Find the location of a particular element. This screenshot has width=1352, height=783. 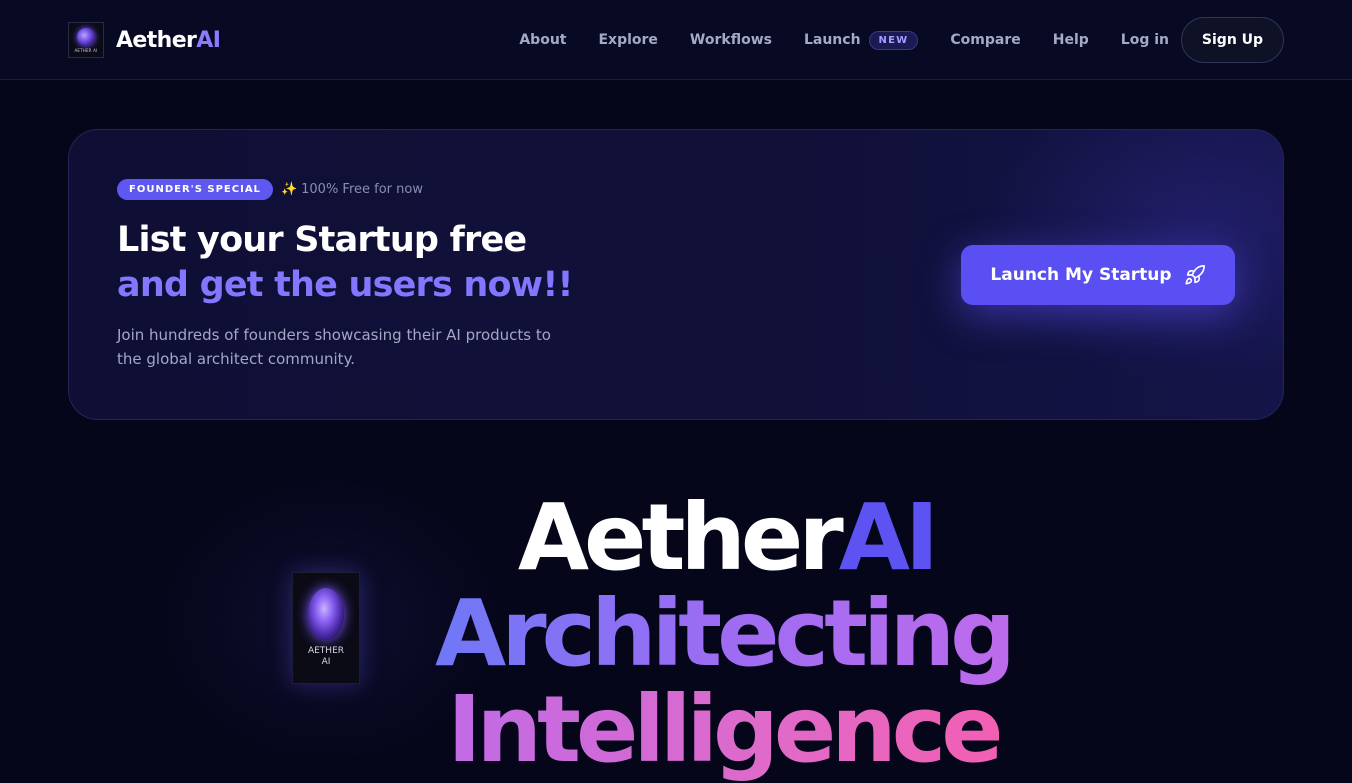

promo-headline: List your Startup free is located at coordinates (322, 240).